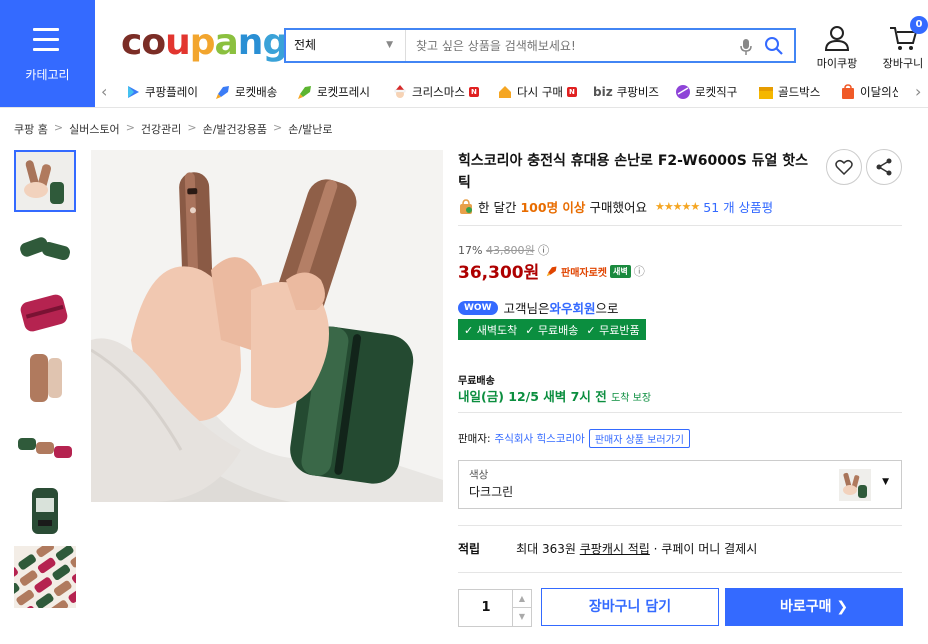 Image resolution: width=928 pixels, height=644 pixels. I want to click on quantity-increase-button: ▲, so click(521, 599).